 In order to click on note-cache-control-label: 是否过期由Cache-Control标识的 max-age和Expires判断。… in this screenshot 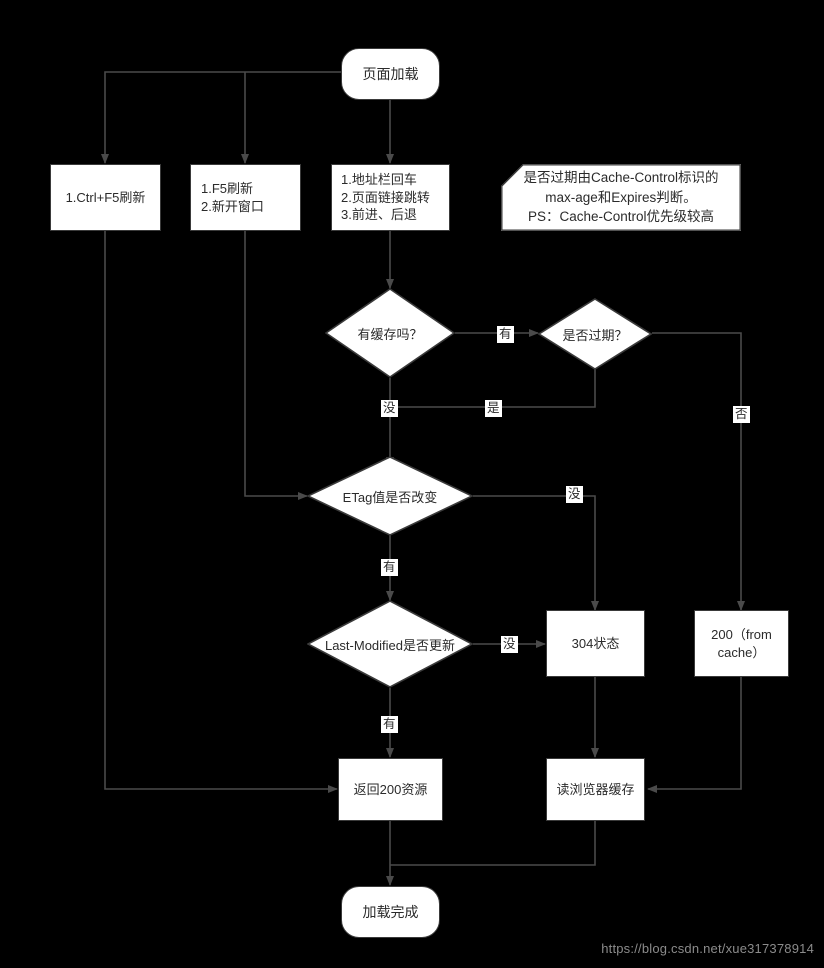, I will do `click(621, 197)`.